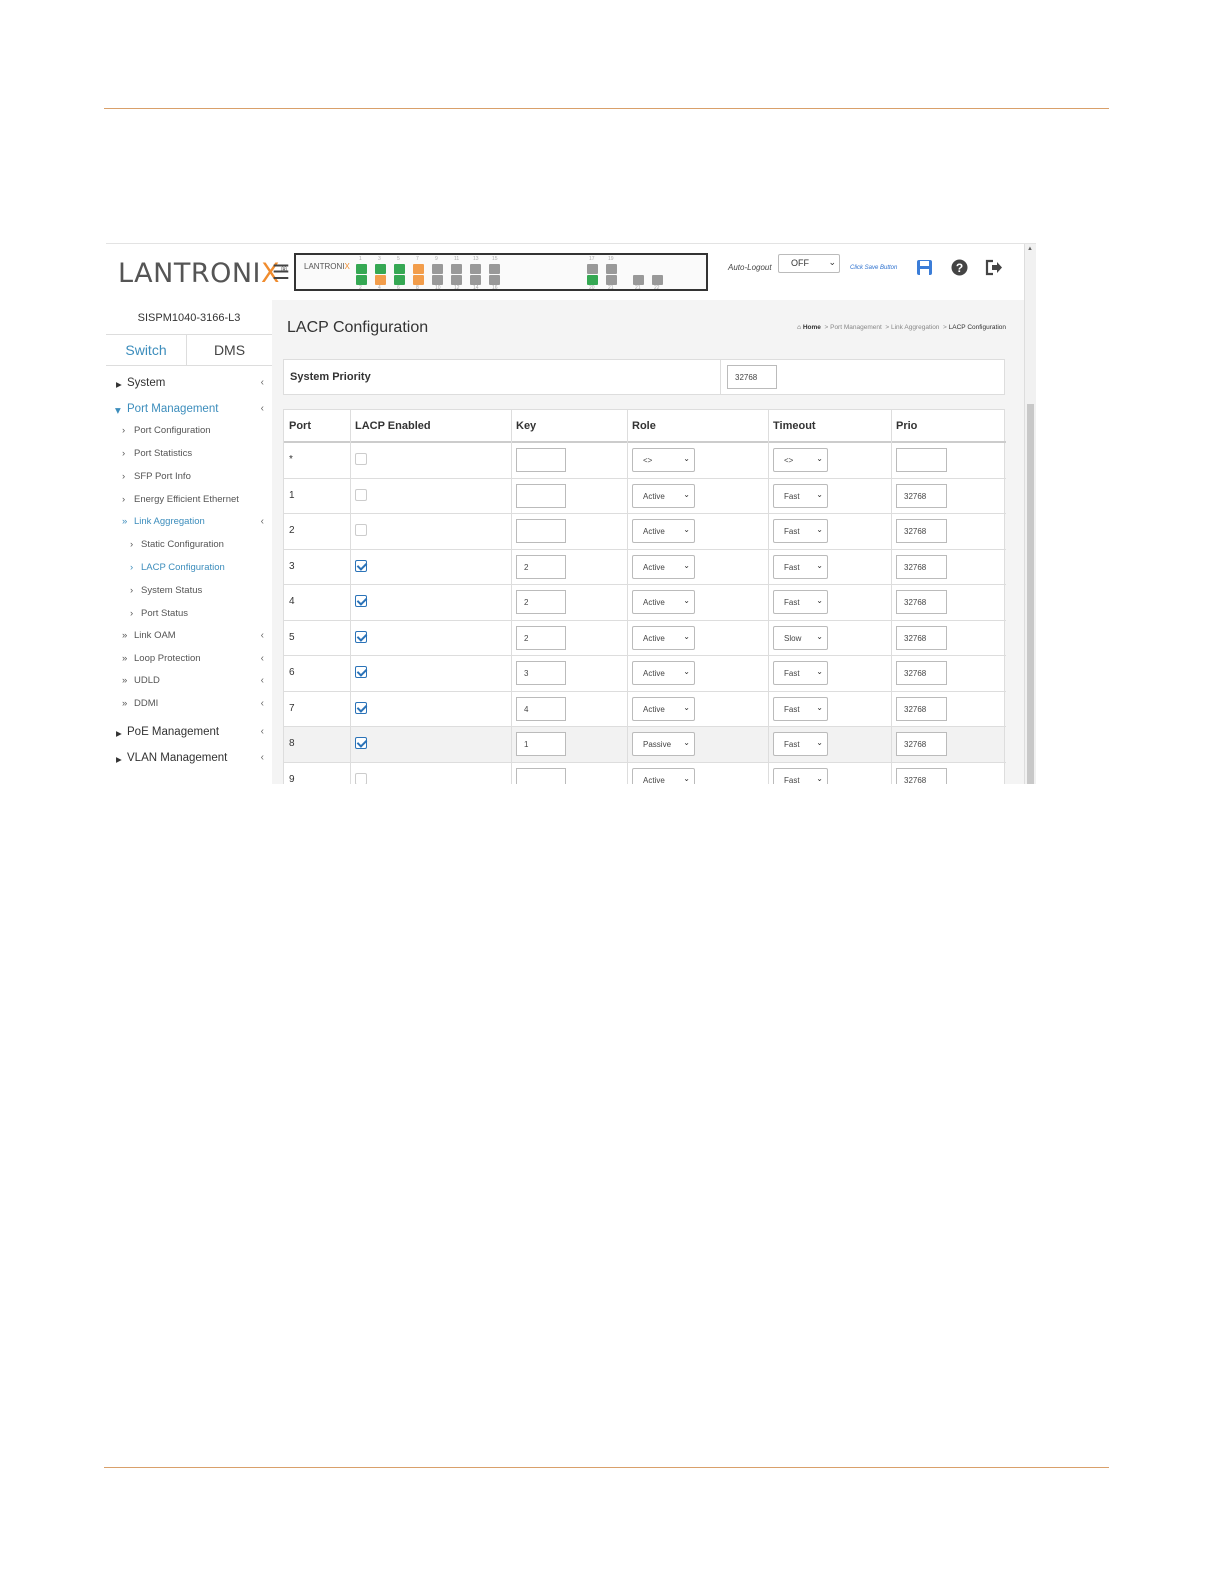 This screenshot has width=1224, height=1584. Describe the element at coordinates (800, 263) in the screenshot. I see `auto-logout-value: OFF` at that location.